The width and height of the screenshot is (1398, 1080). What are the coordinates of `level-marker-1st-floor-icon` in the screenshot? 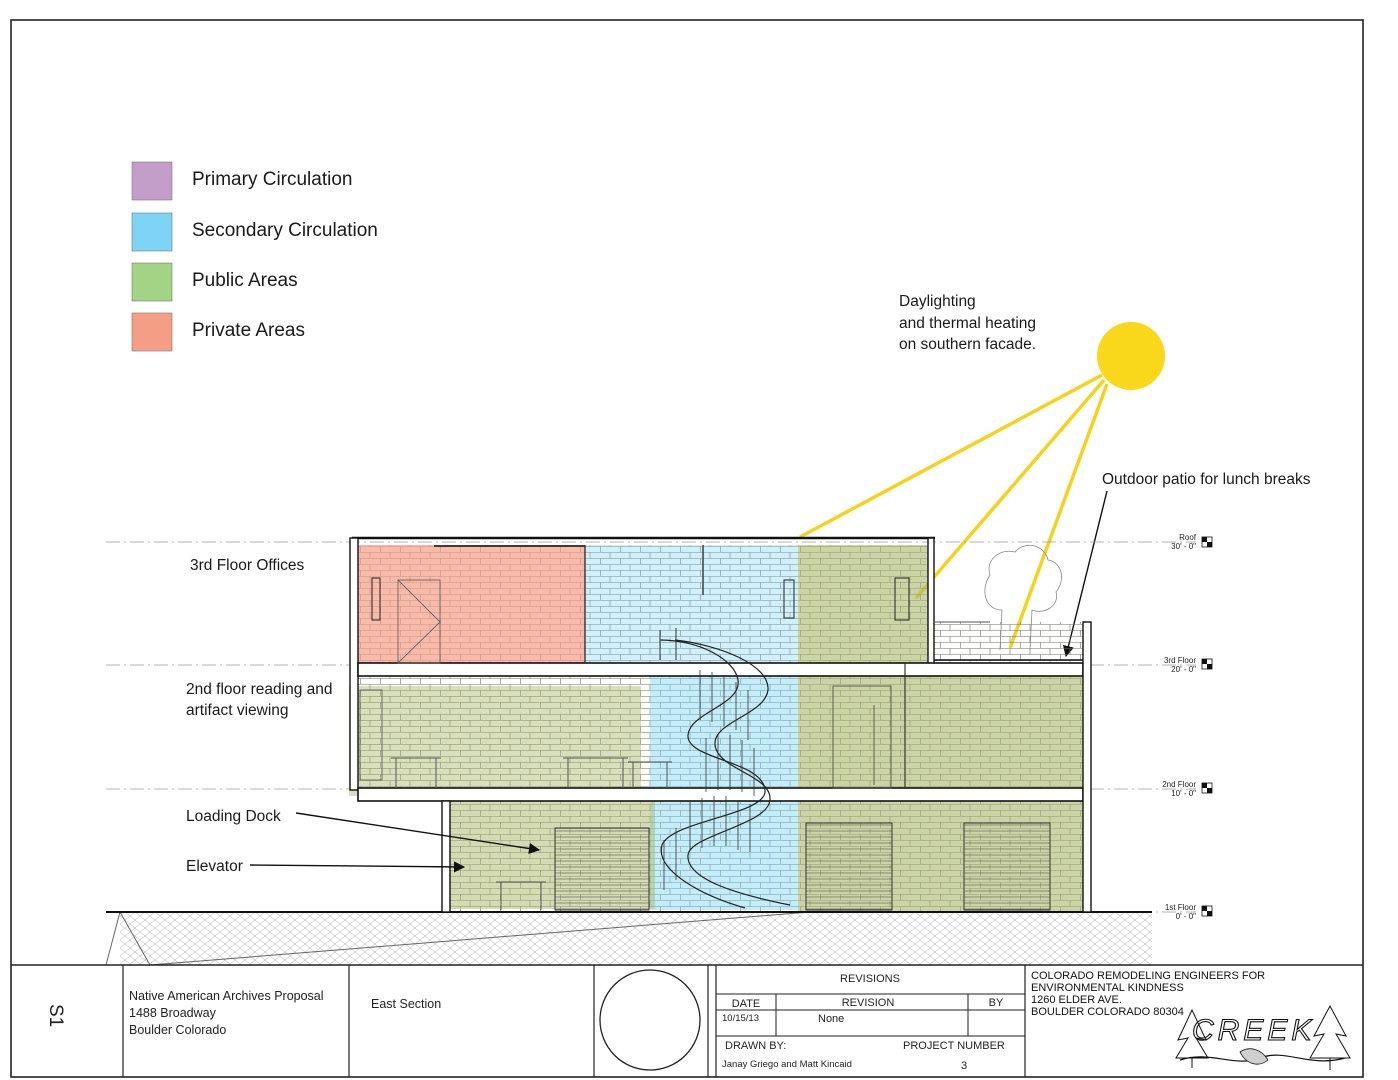 It's located at (1207, 911).